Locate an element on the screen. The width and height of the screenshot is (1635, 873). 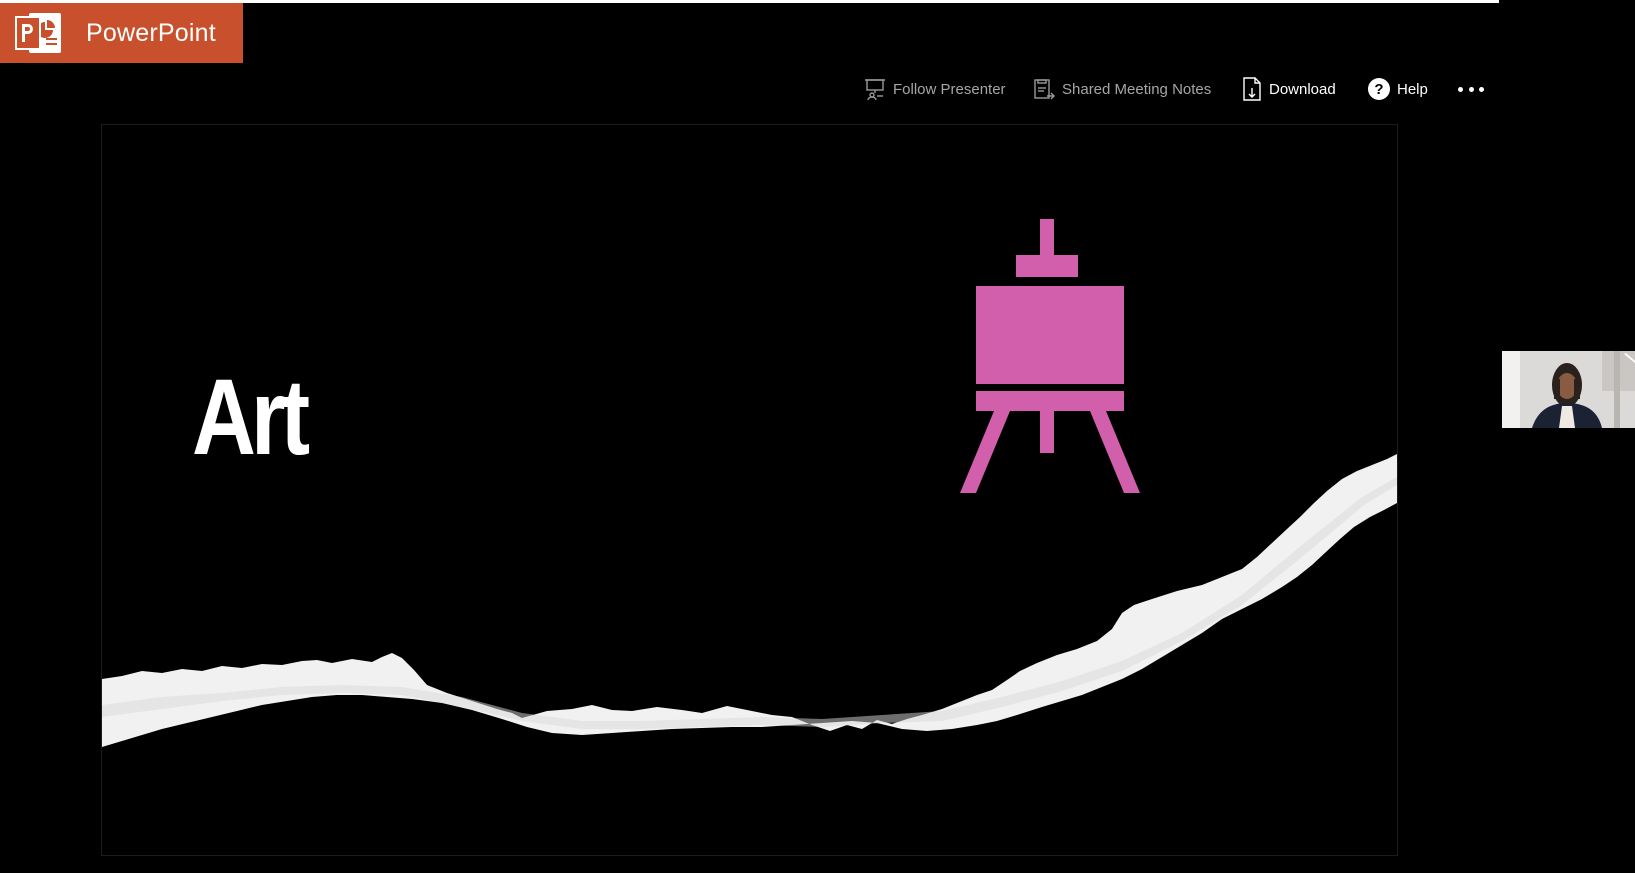
presenter-icon is located at coordinates (875, 89).